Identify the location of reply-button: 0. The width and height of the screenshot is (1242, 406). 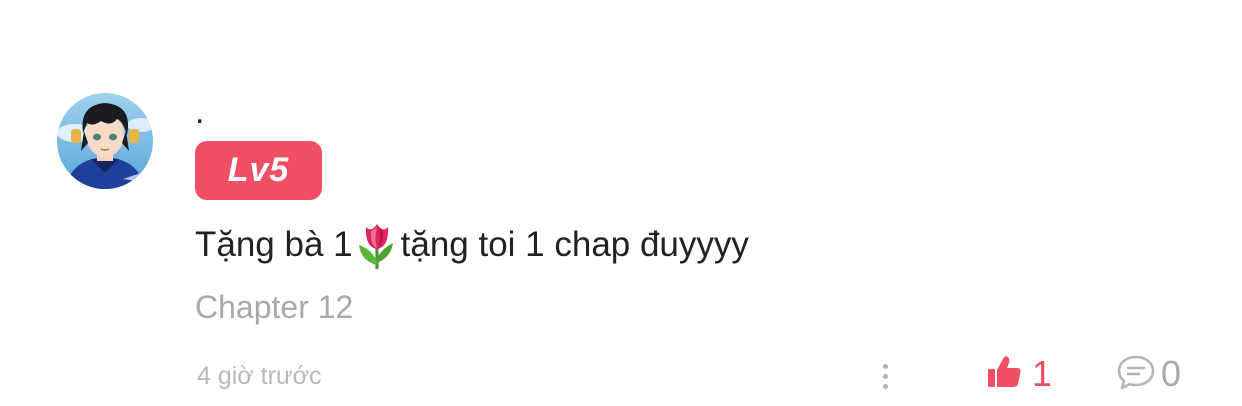
(1149, 374).